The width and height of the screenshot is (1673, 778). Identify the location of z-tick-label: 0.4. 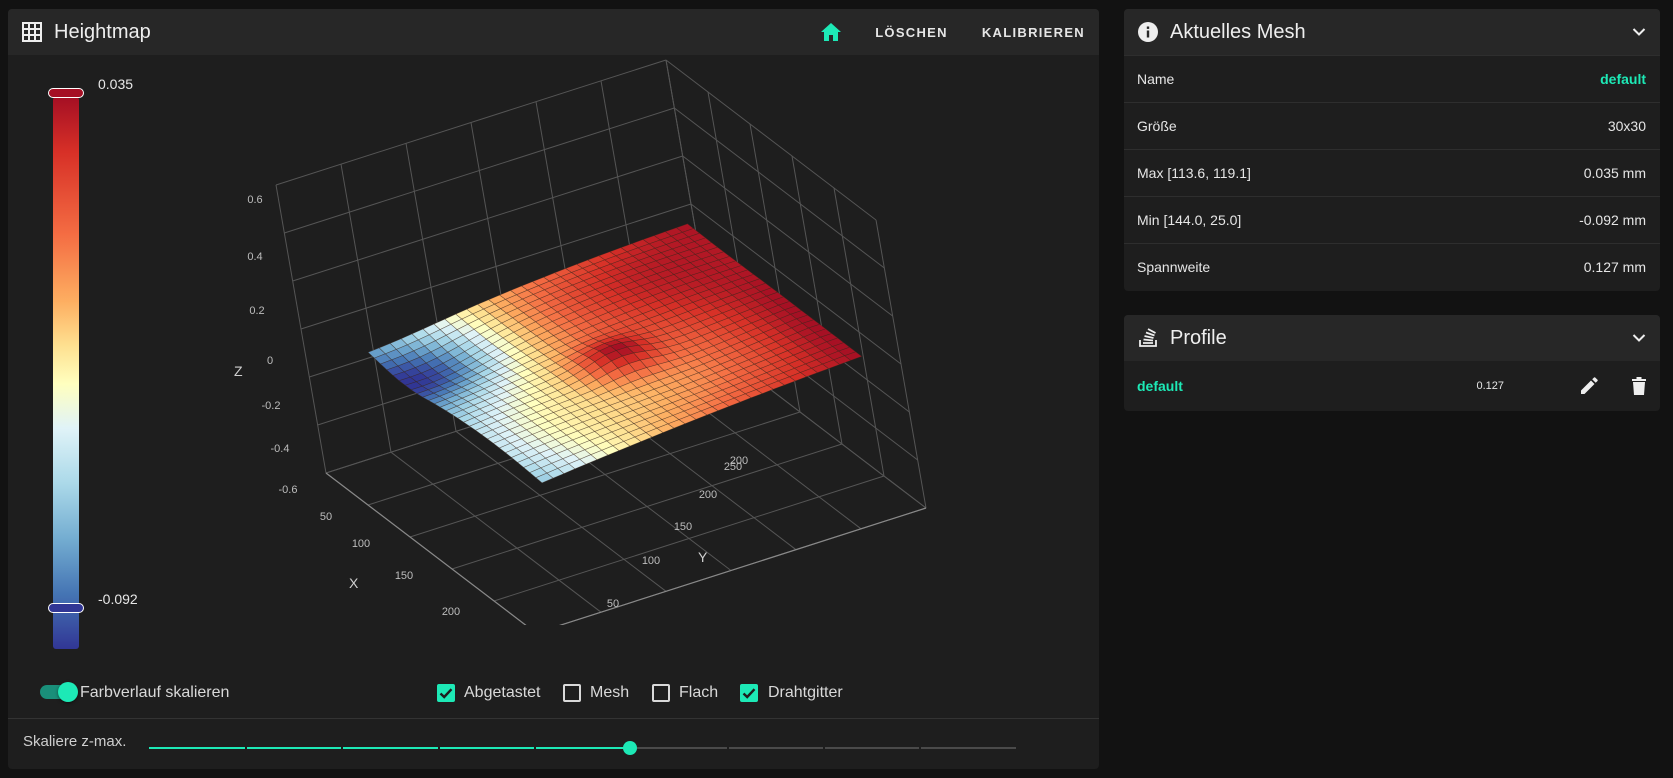
(254, 257).